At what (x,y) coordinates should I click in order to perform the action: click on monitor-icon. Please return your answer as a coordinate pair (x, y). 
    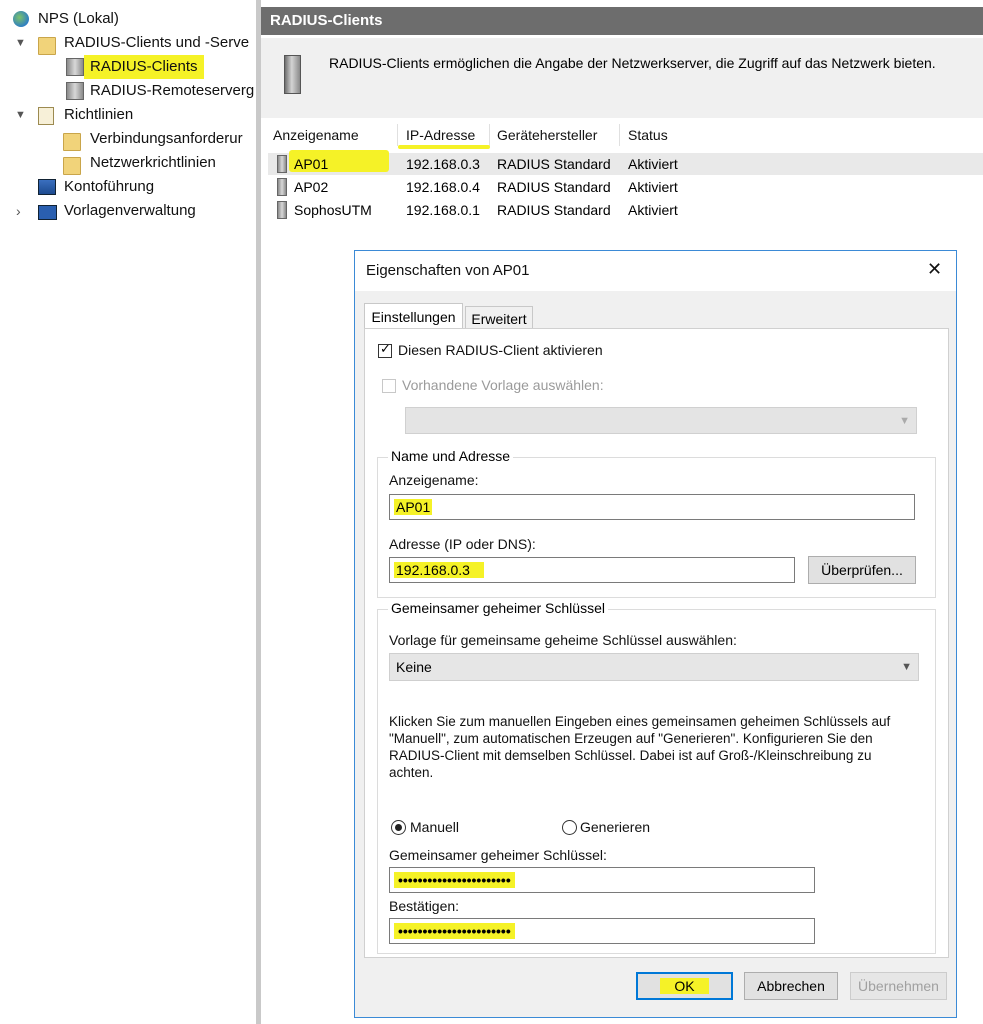
    Looking at the image, I should click on (47, 212).